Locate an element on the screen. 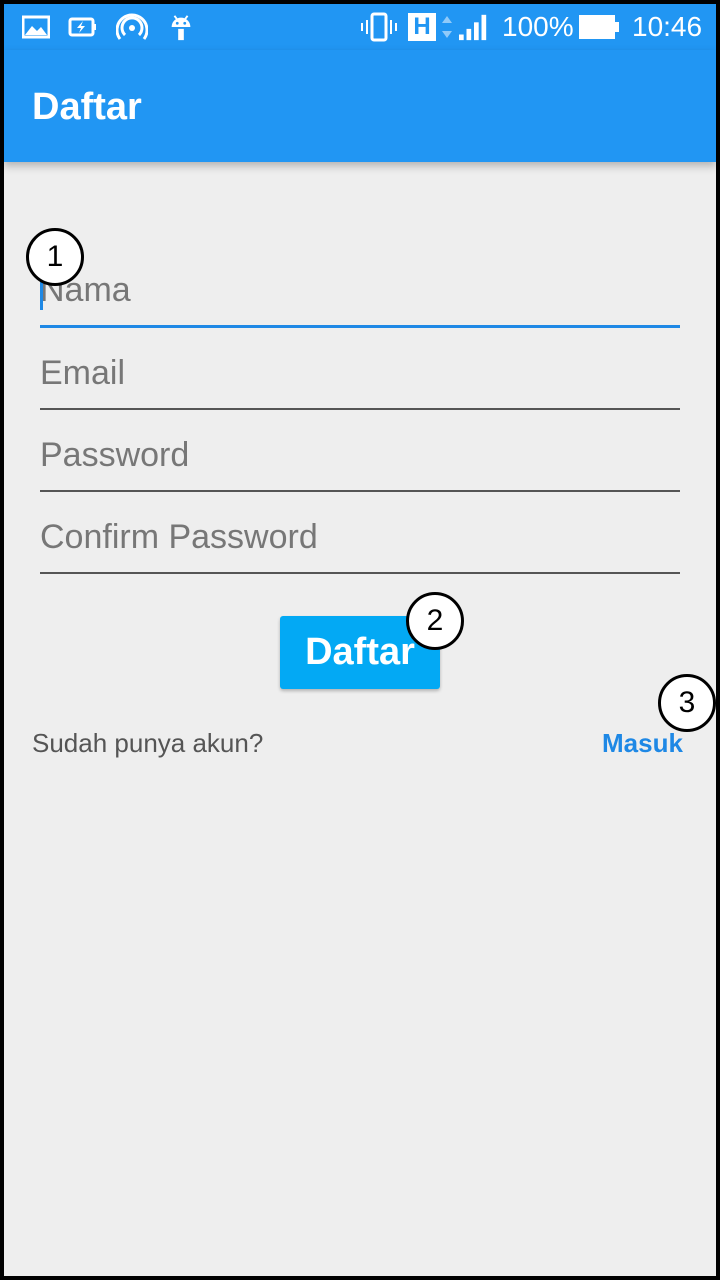 Image resolution: width=720 pixels, height=1280 pixels. password-field is located at coordinates (360, 452).